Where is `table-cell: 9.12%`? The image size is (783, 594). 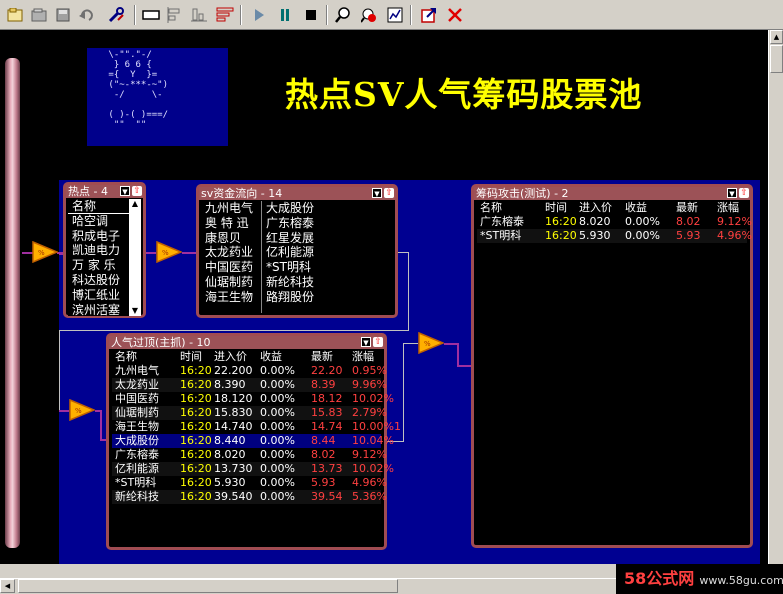 table-cell: 9.12% is located at coordinates (369, 454).